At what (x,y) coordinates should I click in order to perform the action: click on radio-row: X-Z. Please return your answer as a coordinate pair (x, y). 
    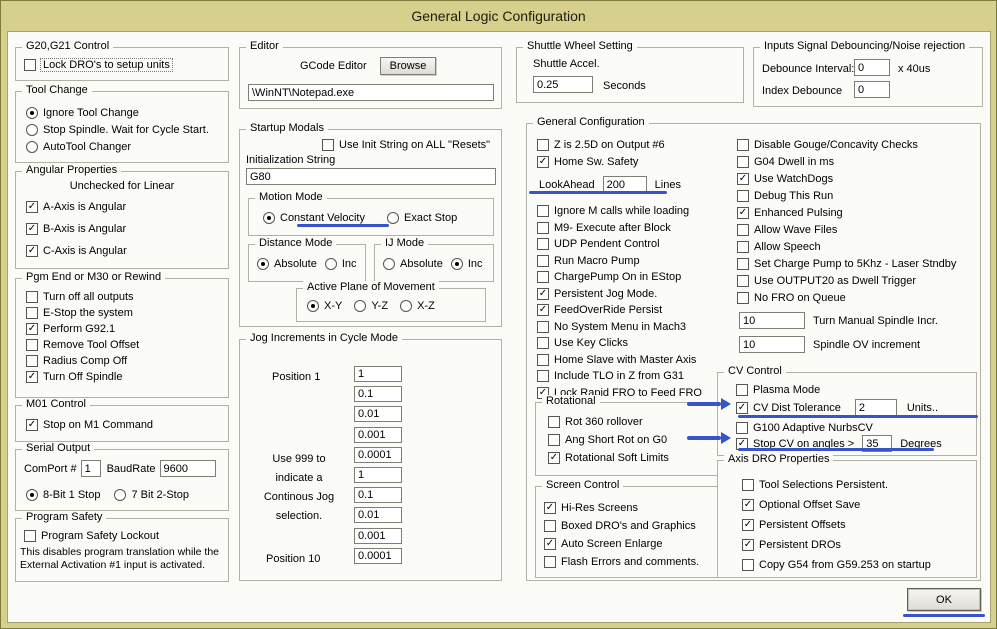
    Looking at the image, I should click on (417, 305).